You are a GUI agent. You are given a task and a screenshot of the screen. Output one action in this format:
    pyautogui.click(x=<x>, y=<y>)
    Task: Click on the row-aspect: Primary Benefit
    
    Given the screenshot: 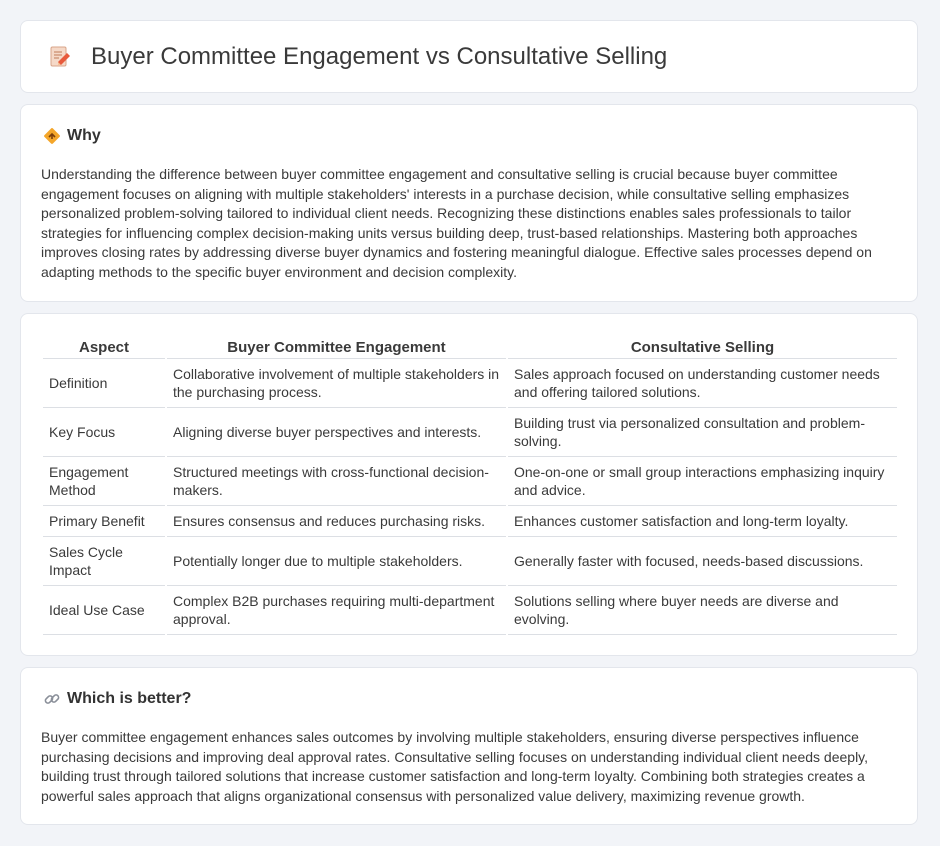 What is the action you would take?
    pyautogui.click(x=104, y=521)
    